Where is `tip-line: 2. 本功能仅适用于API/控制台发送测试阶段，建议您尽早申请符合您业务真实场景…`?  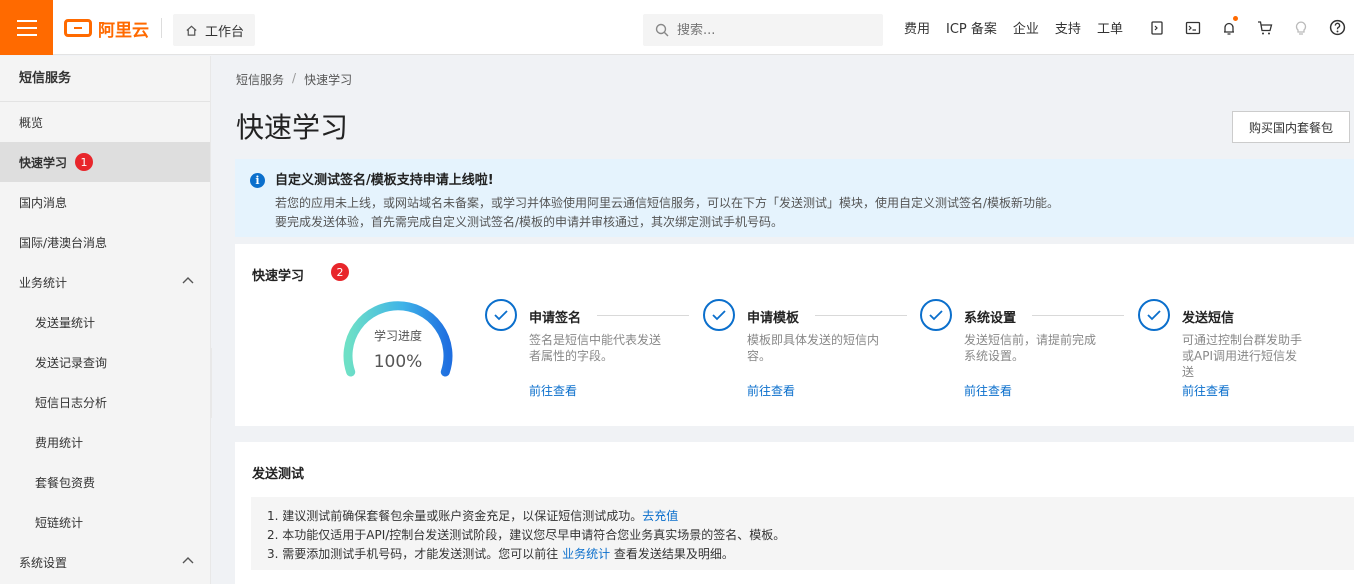 tip-line: 2. 本功能仅适用于API/控制台发送测试阶段，建议您尽早申请符合您业务真实场景… is located at coordinates (526, 535).